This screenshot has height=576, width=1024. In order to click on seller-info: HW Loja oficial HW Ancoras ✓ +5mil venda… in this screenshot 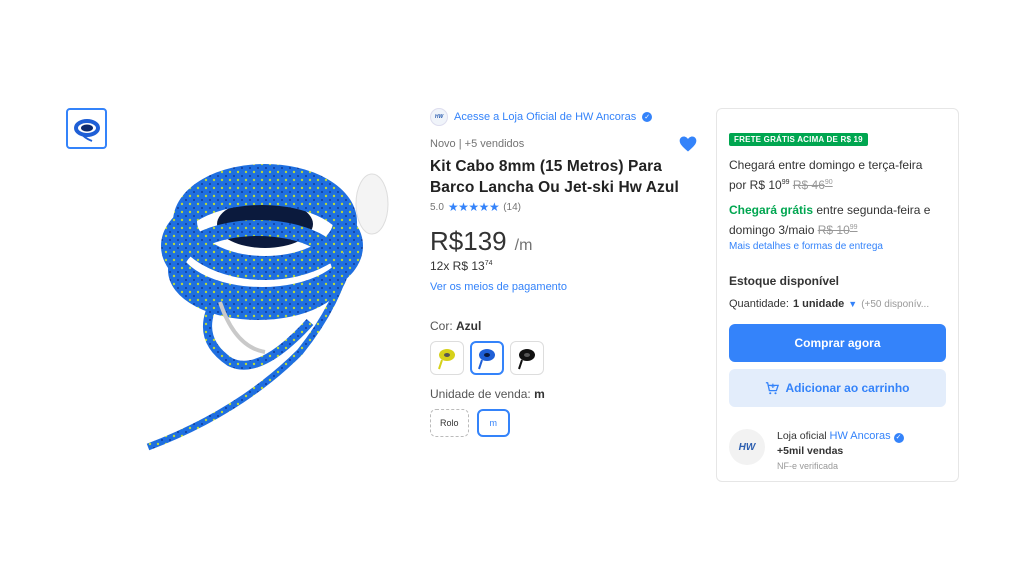, I will do `click(837, 451)`.